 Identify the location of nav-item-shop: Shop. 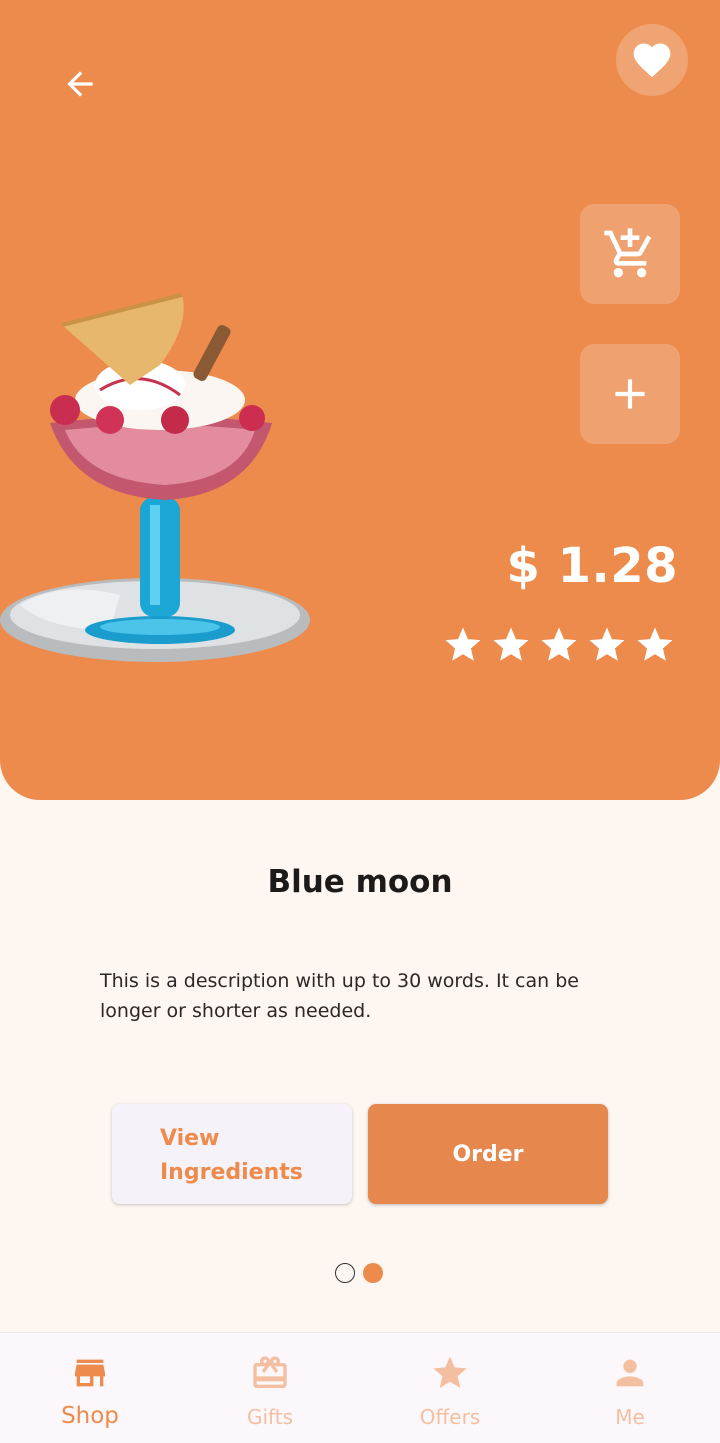
(90, 1388).